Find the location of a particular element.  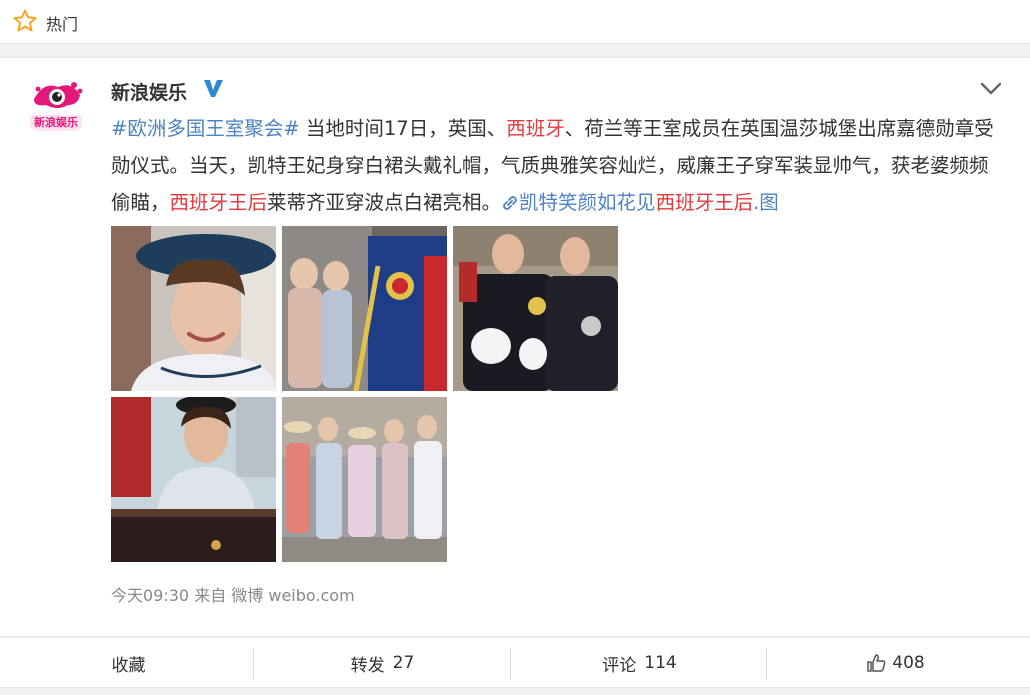

repost-button: 转发 27 is located at coordinates (382, 663).